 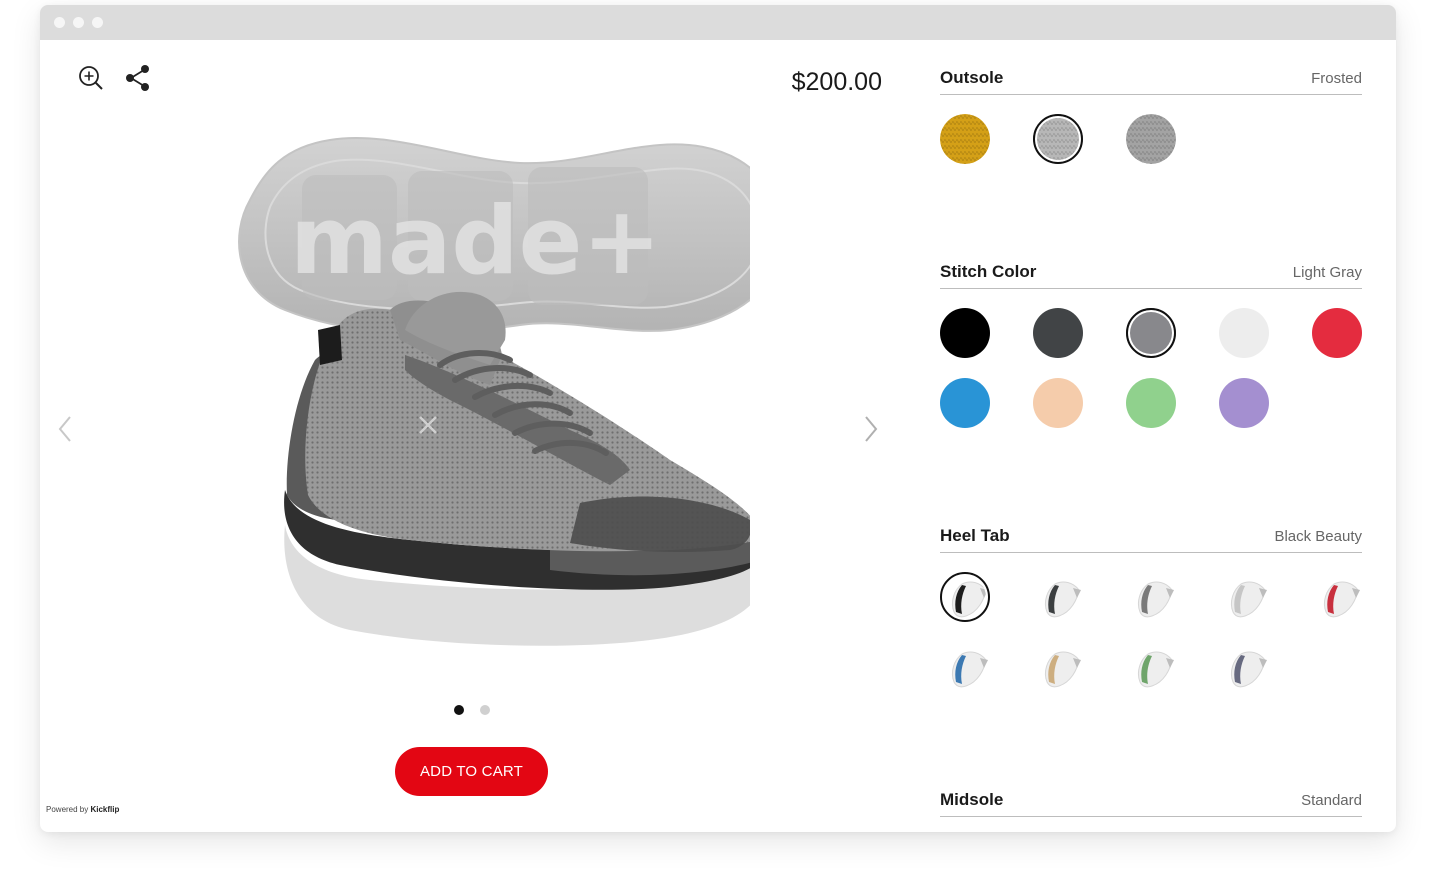 What do you see at coordinates (66, 429) in the screenshot?
I see `previous-arrow-icon` at bounding box center [66, 429].